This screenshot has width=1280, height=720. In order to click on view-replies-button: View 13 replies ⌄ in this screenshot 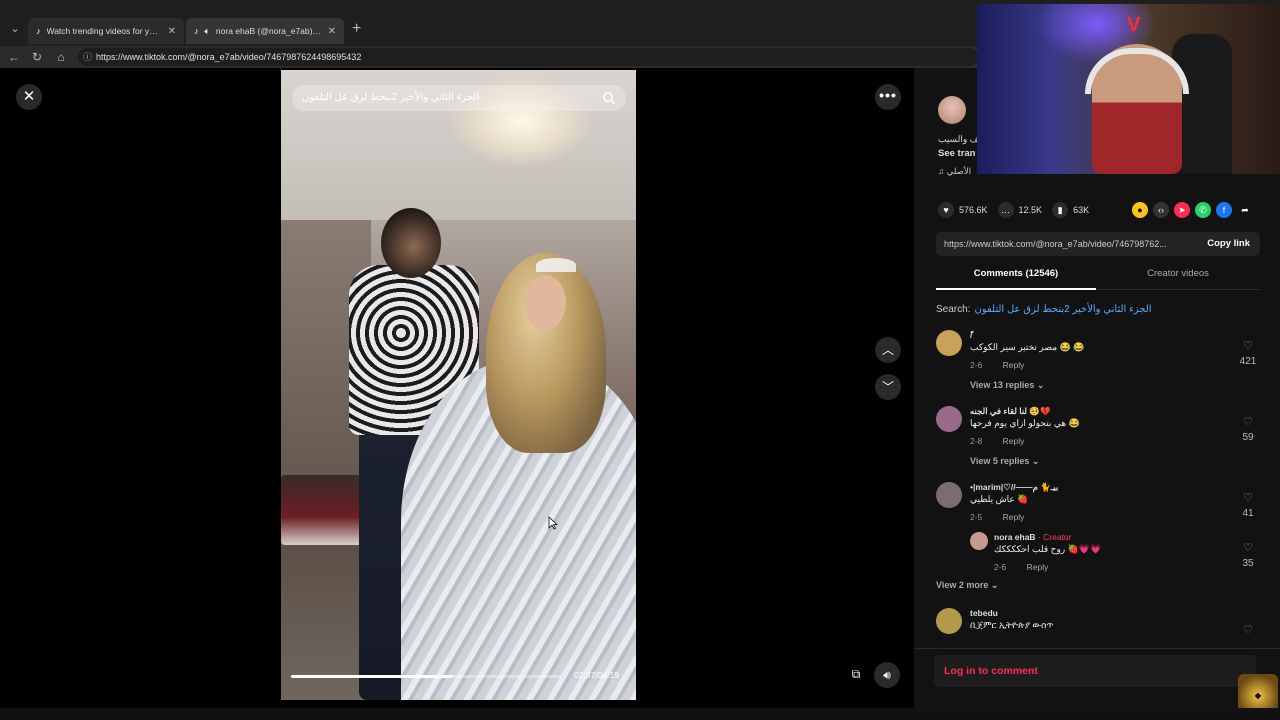, I will do `click(1007, 385)`.